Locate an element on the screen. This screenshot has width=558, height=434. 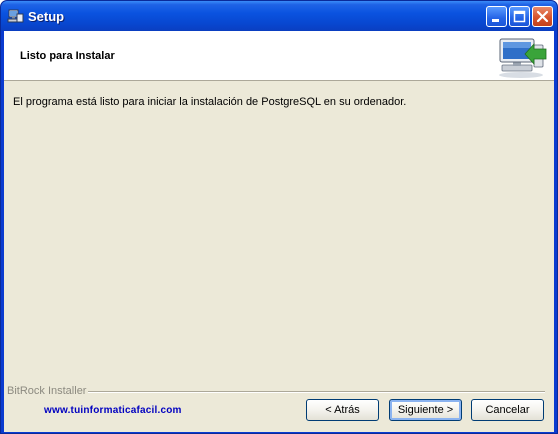
minimize-button is located at coordinates (496, 16).